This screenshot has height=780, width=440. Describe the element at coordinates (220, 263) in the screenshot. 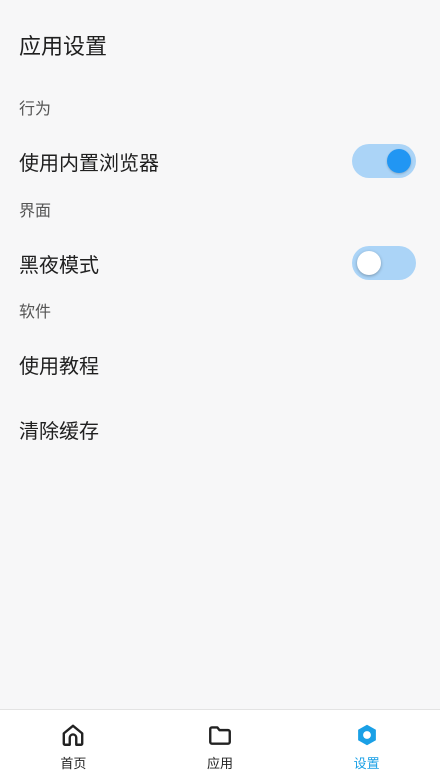

I see `setting-row-dark-mode: 黑夜模式` at that location.